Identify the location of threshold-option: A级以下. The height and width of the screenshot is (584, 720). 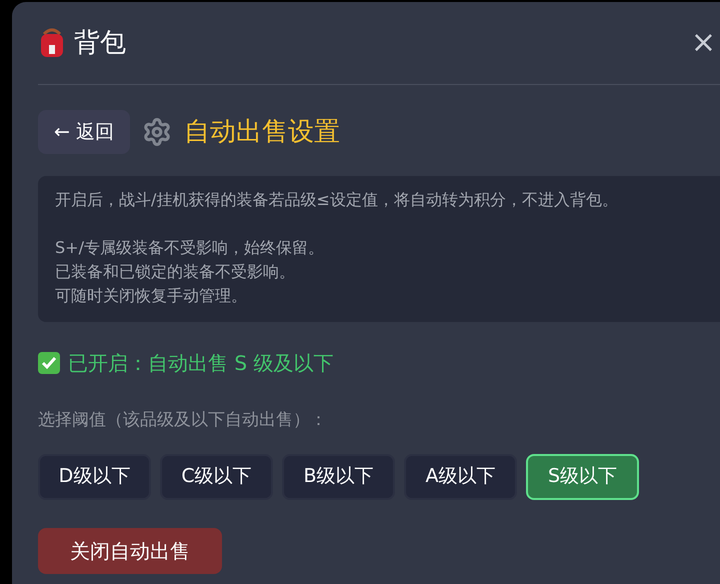
(460, 477).